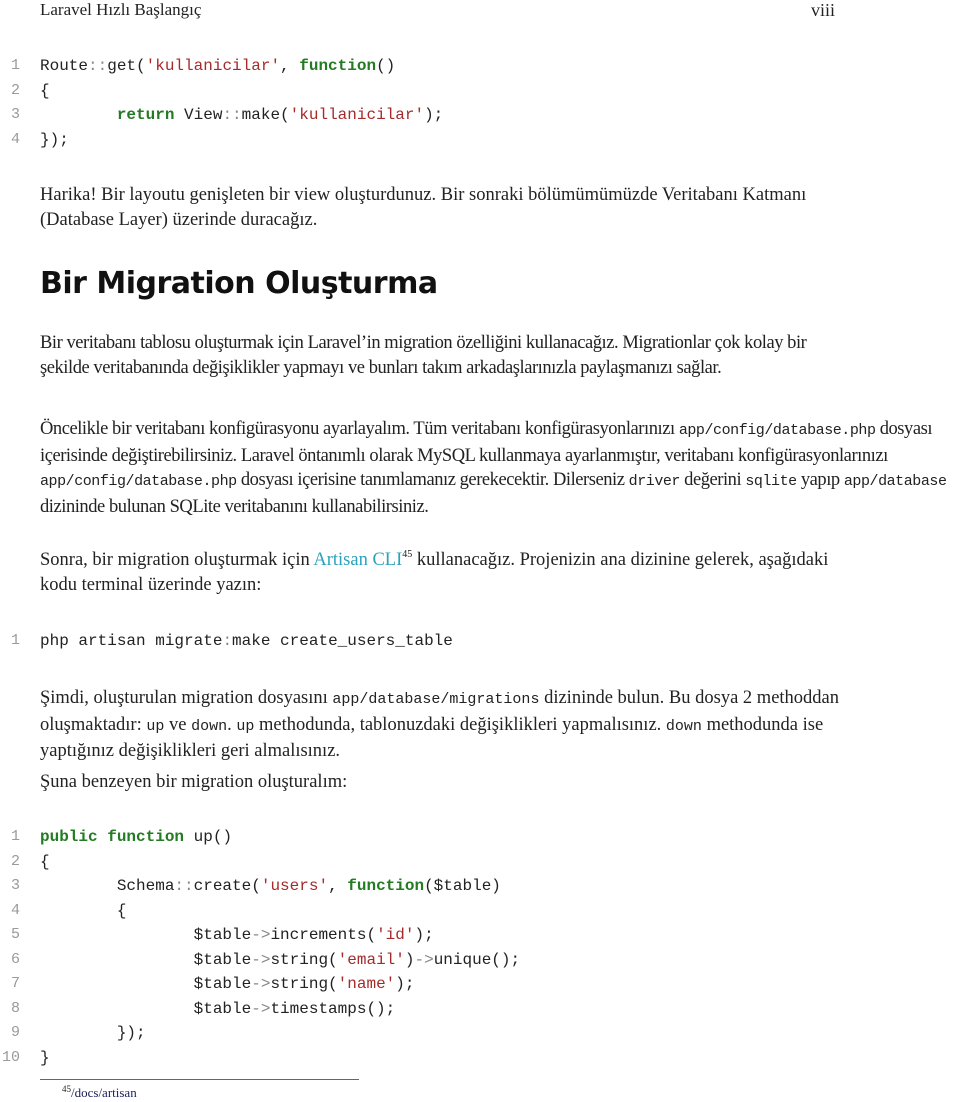  Describe the element at coordinates (440, 782) in the screenshot. I see `paragraph-create-migration: Şuna benzeyen bir migration oluşturalım:` at that location.